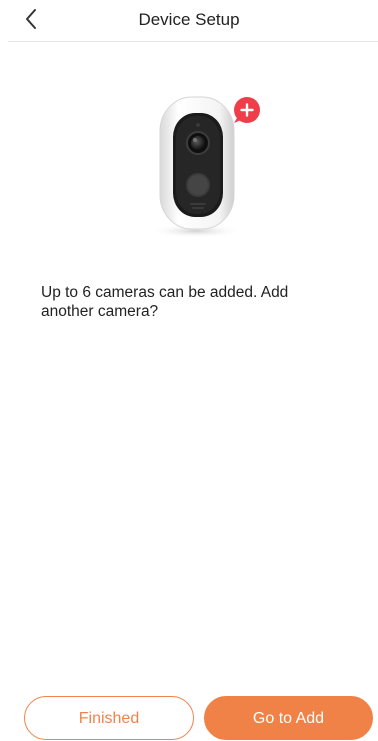  I want to click on page-title: Device Setup, so click(189, 19).